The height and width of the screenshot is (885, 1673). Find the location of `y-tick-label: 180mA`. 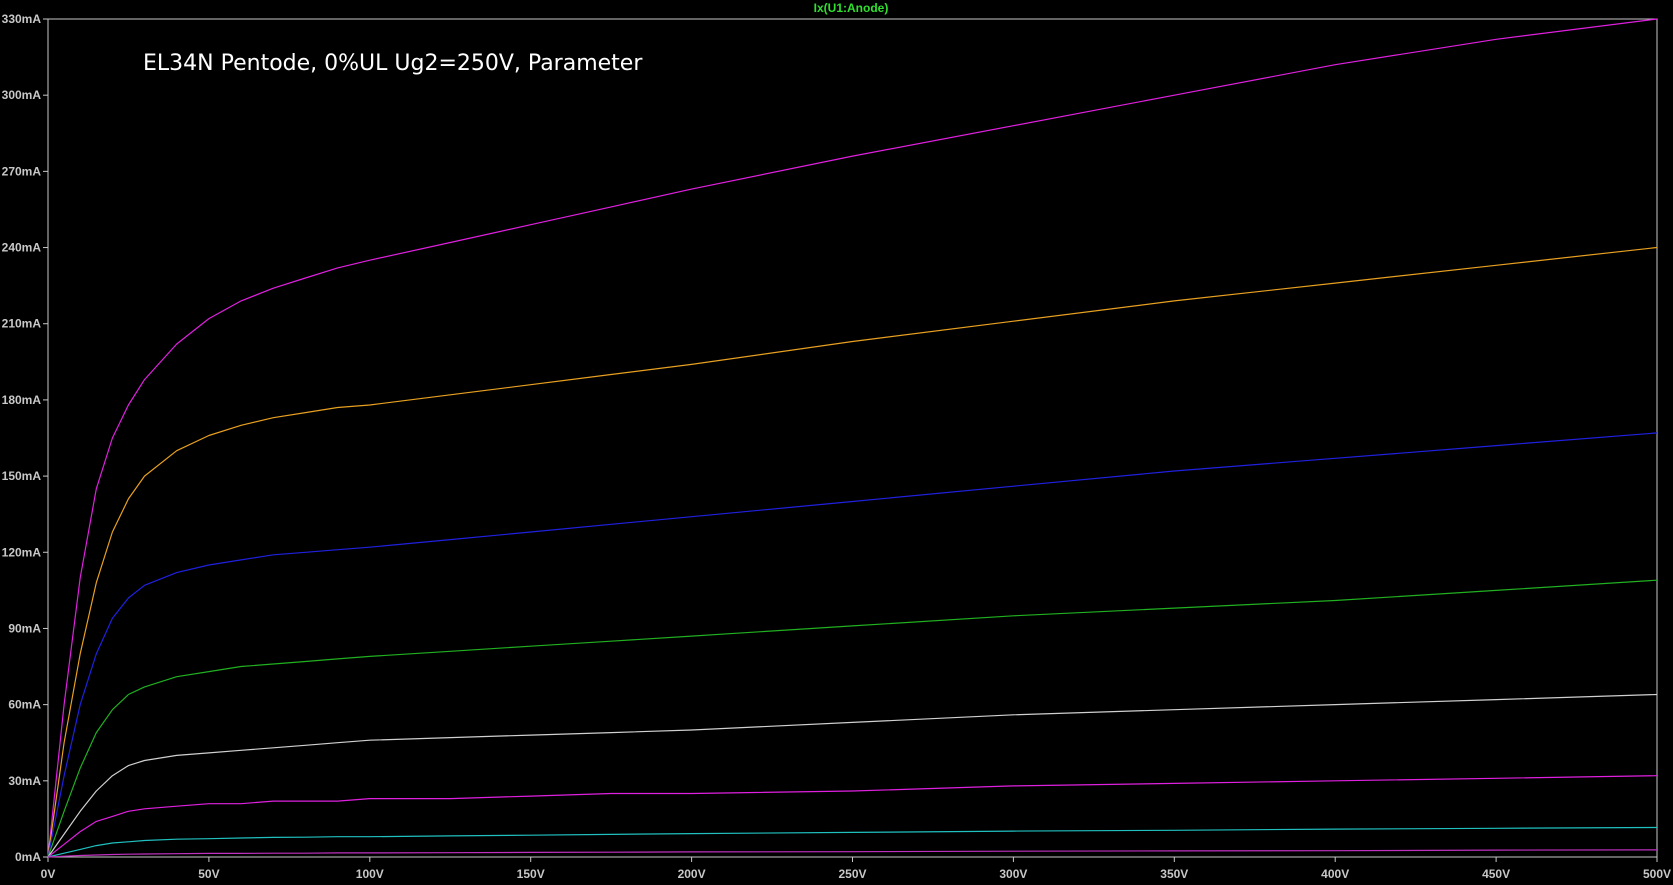

y-tick-label: 180mA is located at coordinates (22, 400).